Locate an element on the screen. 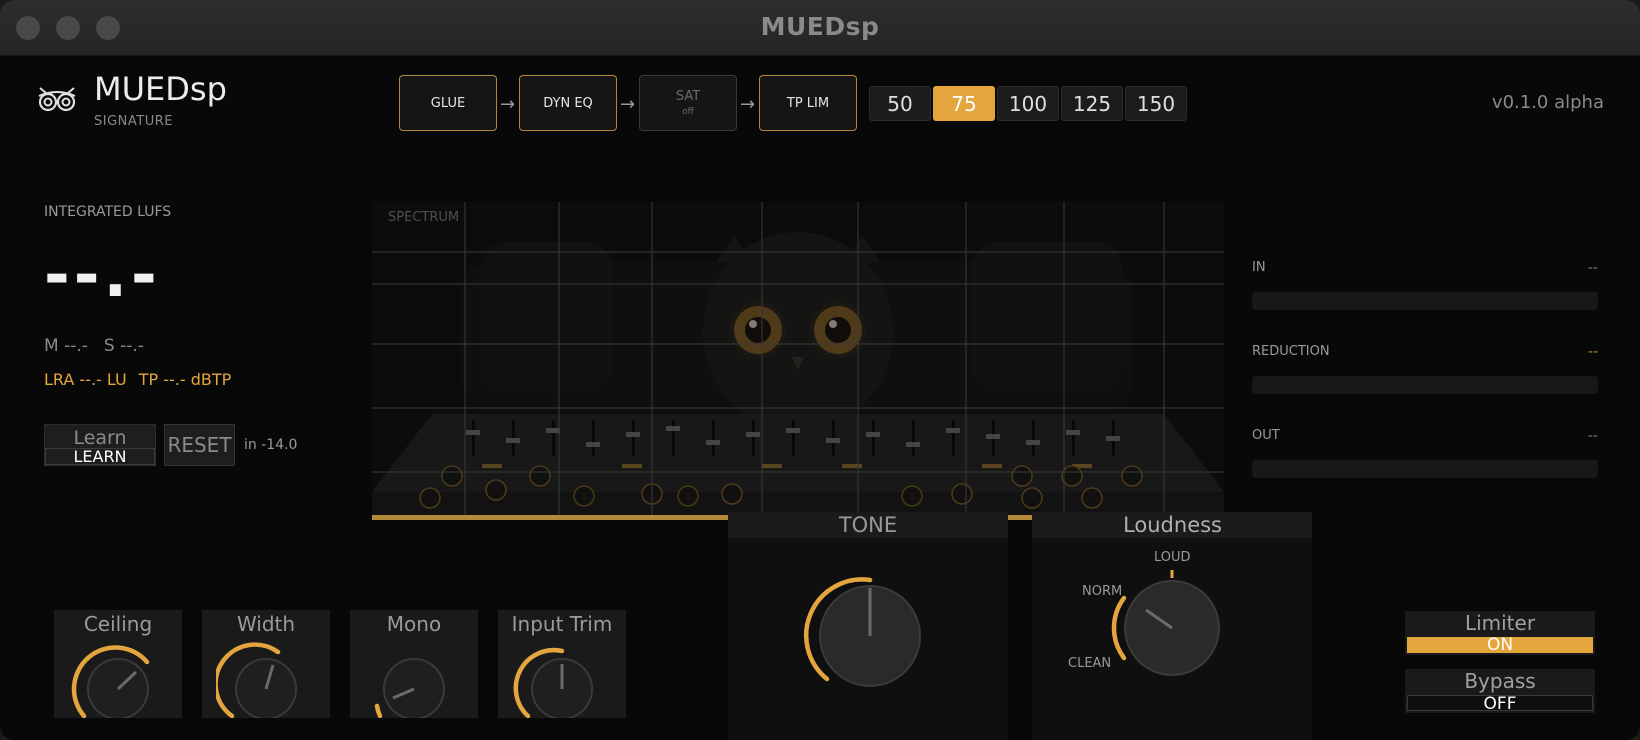 This screenshot has width=1640, height=740. width-knob-label: Width is located at coordinates (266, 624).